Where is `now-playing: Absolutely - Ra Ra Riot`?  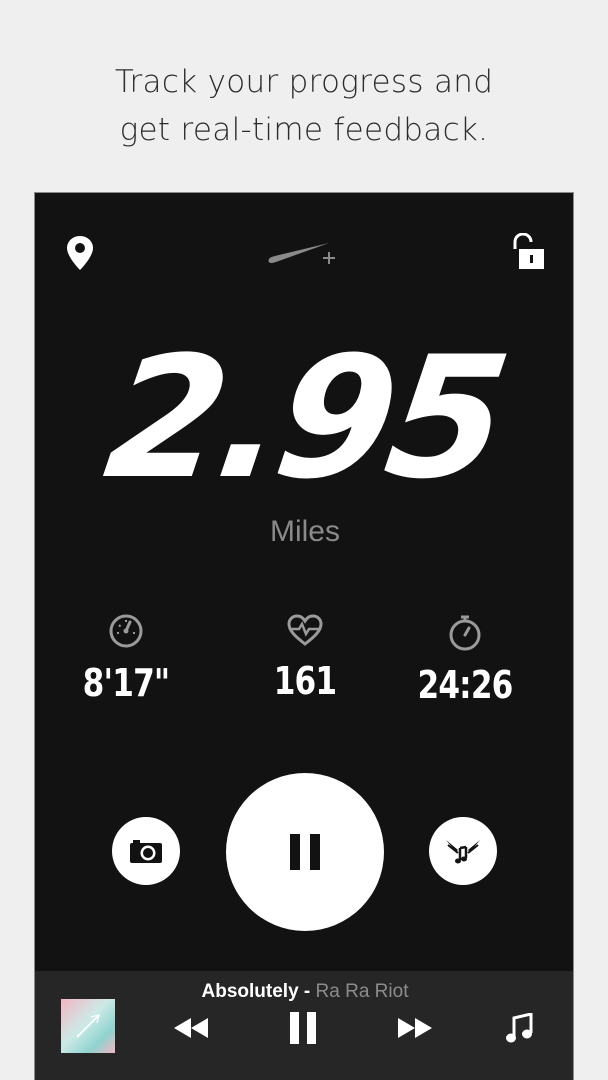
now-playing: Absolutely - Ra Ra Riot is located at coordinates (304, 992).